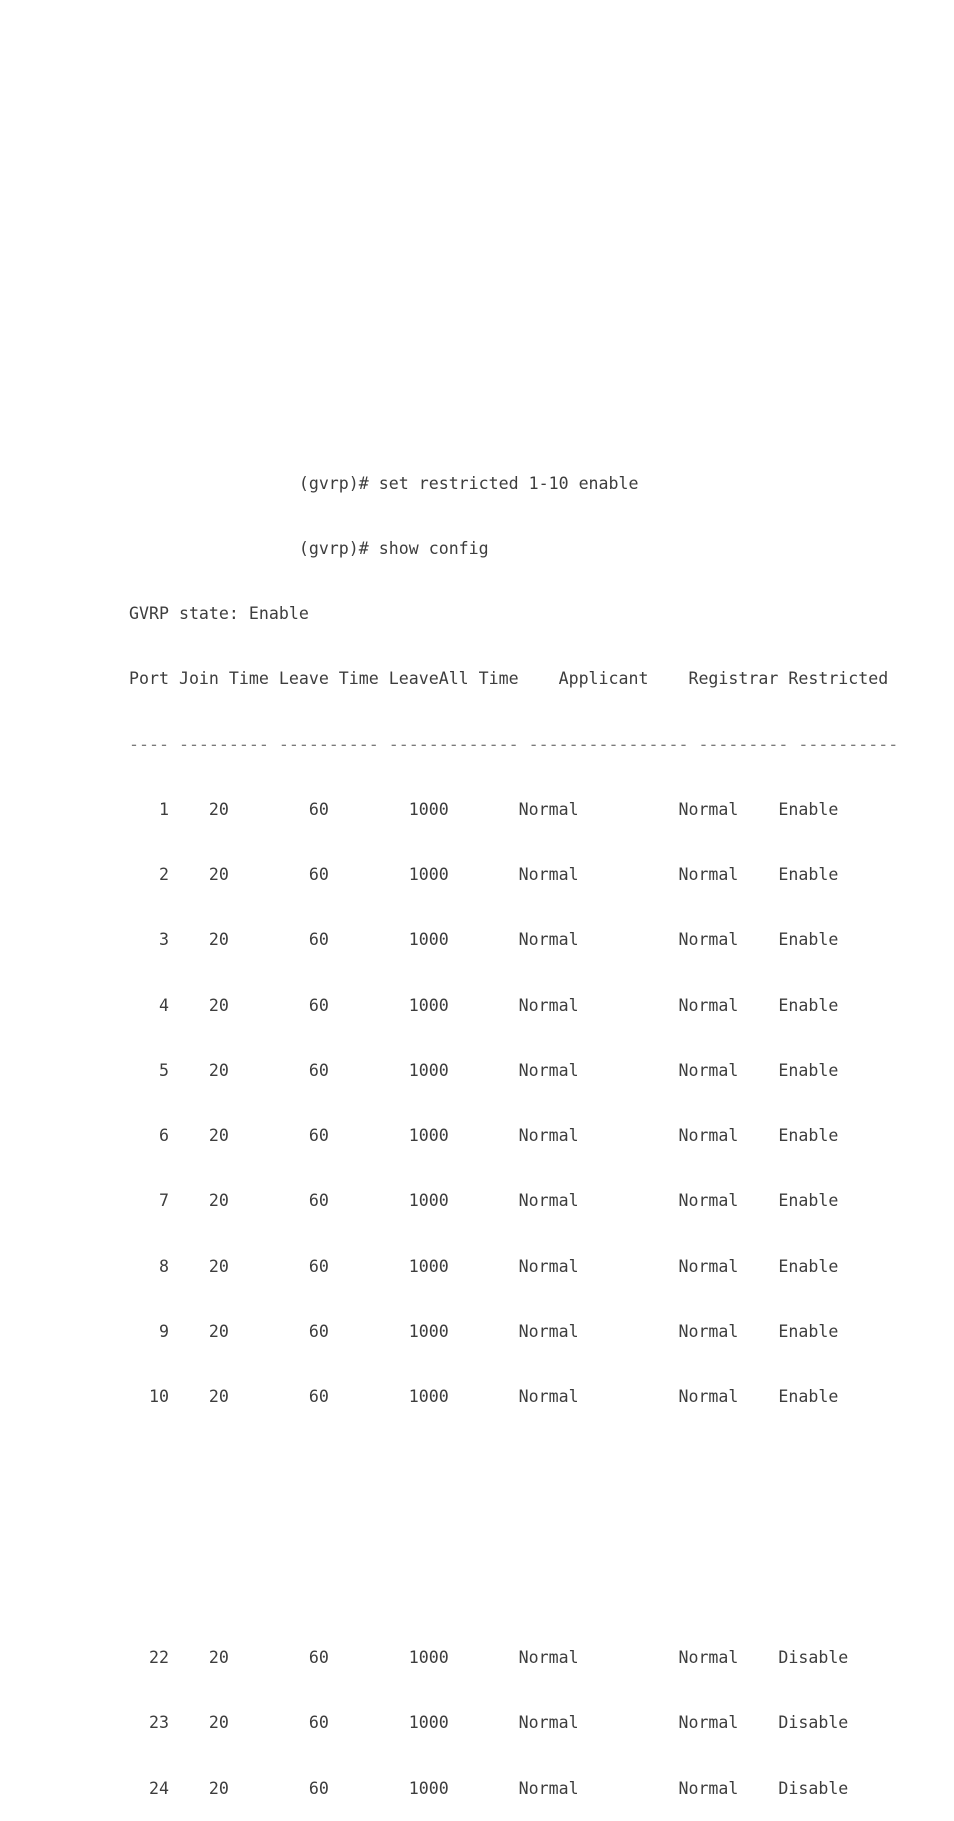 The width and height of the screenshot is (954, 1821). What do you see at coordinates (484, 1135) in the screenshot?
I see `table-row: 6 20 60 1000 Normal Normal Enable` at bounding box center [484, 1135].